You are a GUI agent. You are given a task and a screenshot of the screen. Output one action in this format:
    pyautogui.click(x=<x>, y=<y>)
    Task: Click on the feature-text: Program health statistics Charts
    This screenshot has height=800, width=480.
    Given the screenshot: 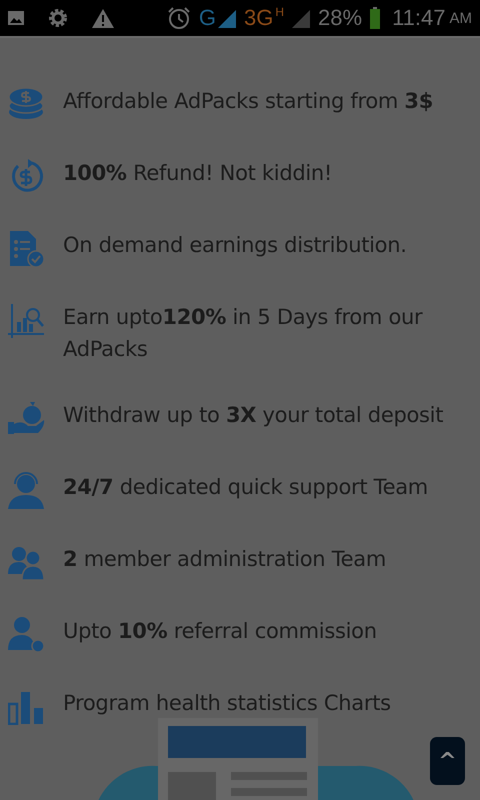 What is the action you would take?
    pyautogui.click(x=227, y=703)
    